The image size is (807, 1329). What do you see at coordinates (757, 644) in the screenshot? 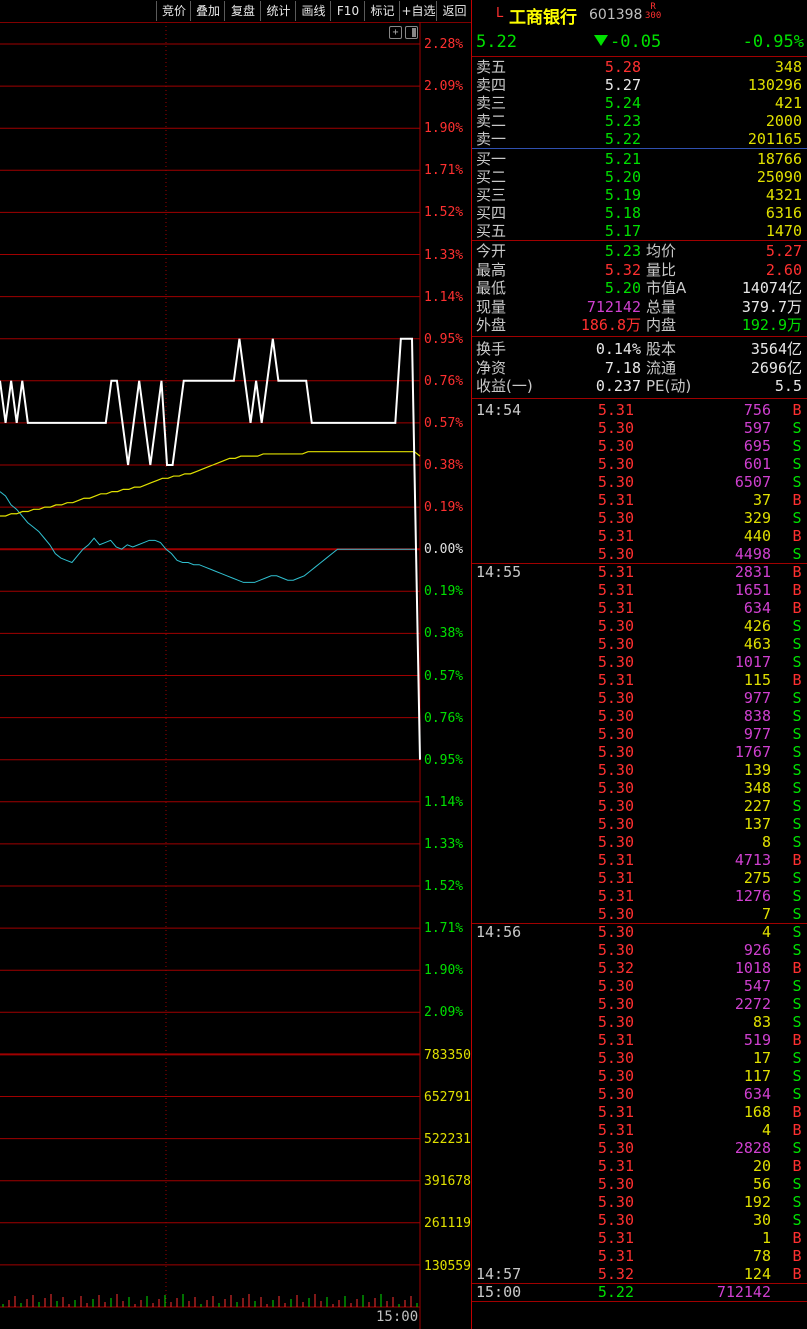
I see `tick-volume: 463` at bounding box center [757, 644].